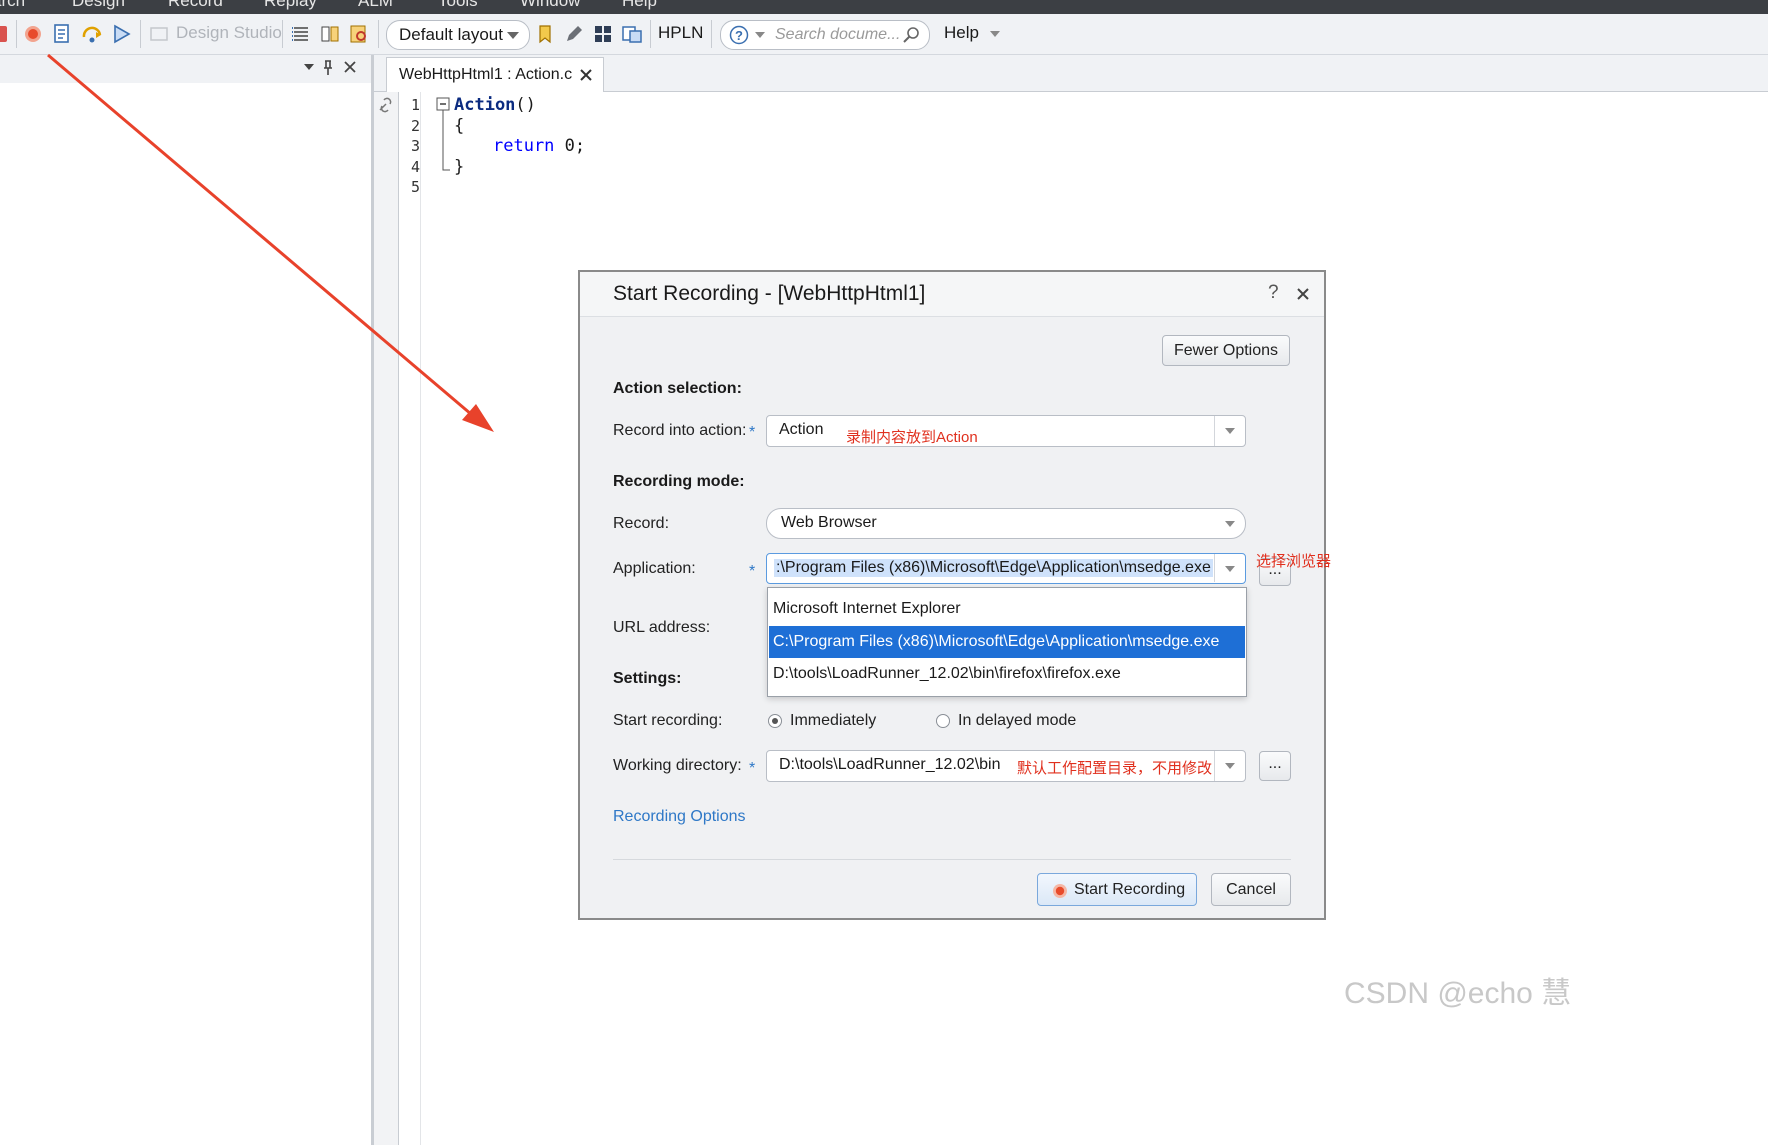 The height and width of the screenshot is (1145, 1768). I want to click on menu-item-tools: Tools, so click(458, 5).